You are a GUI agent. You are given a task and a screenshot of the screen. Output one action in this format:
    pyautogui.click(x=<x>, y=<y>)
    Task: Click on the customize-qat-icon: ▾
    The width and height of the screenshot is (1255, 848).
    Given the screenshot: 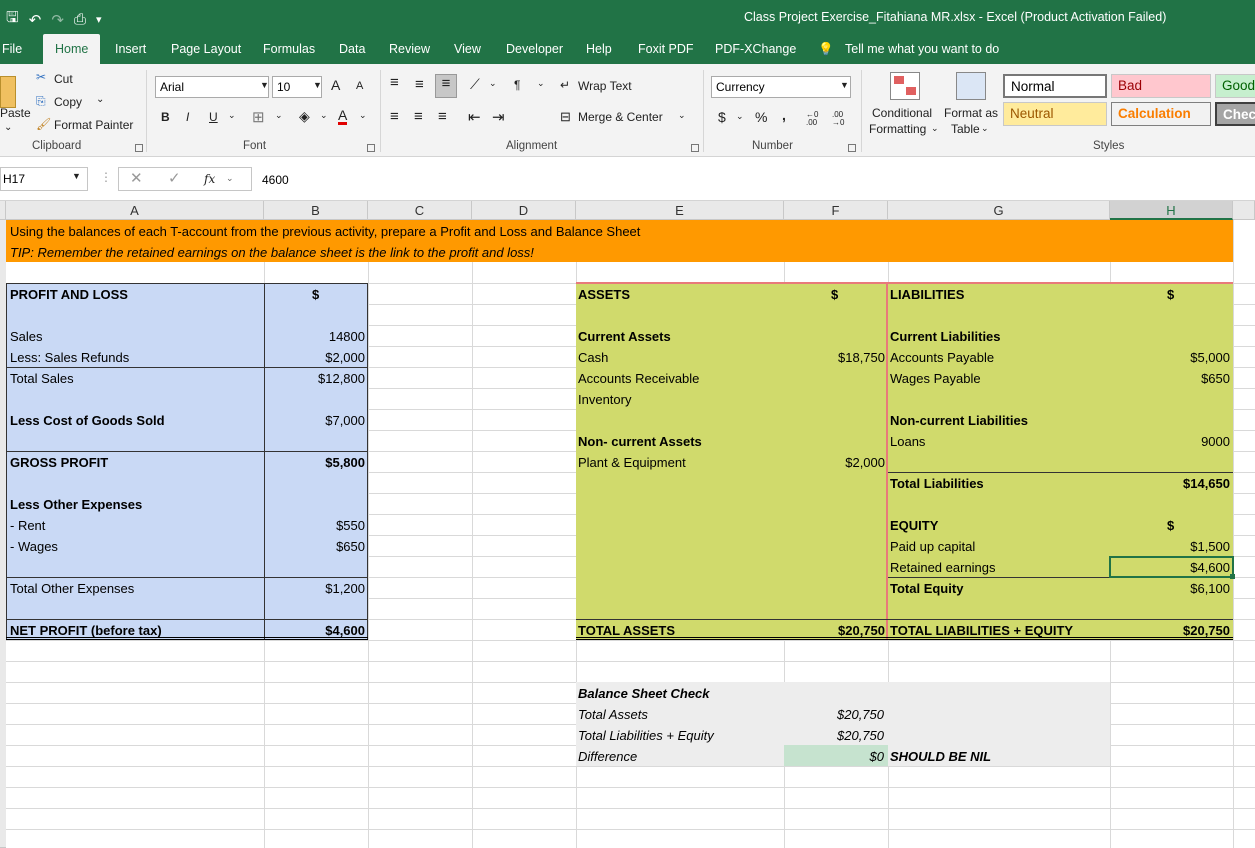 What is the action you would take?
    pyautogui.click(x=99, y=19)
    